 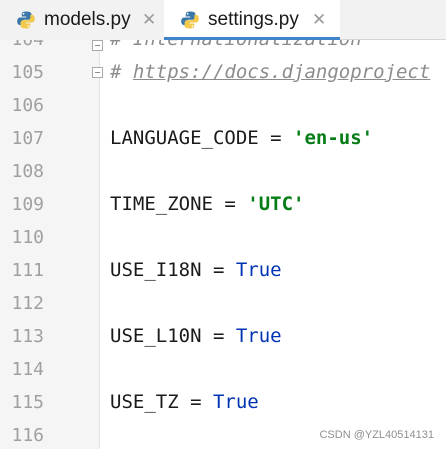 What do you see at coordinates (27, 336) in the screenshot?
I see `line-number: 113` at bounding box center [27, 336].